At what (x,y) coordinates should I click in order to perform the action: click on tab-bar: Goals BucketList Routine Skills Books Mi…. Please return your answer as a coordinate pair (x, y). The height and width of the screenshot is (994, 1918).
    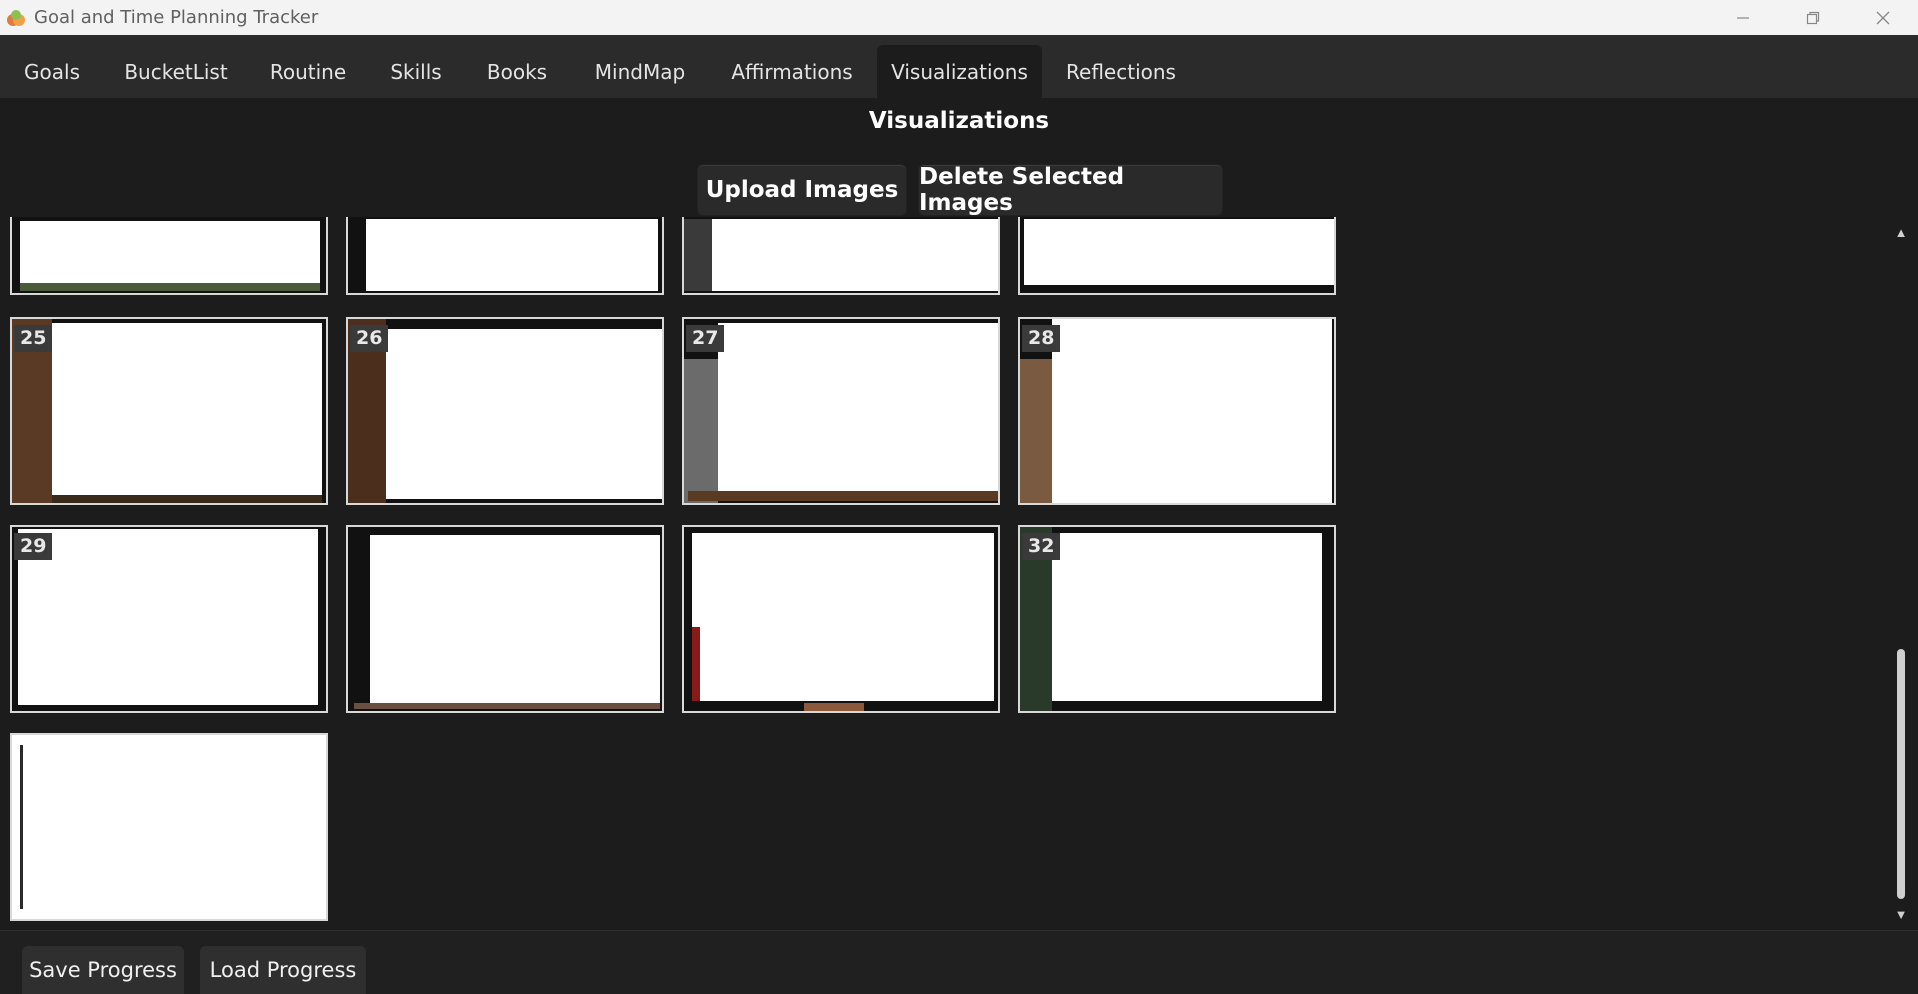
    Looking at the image, I should click on (959, 66).